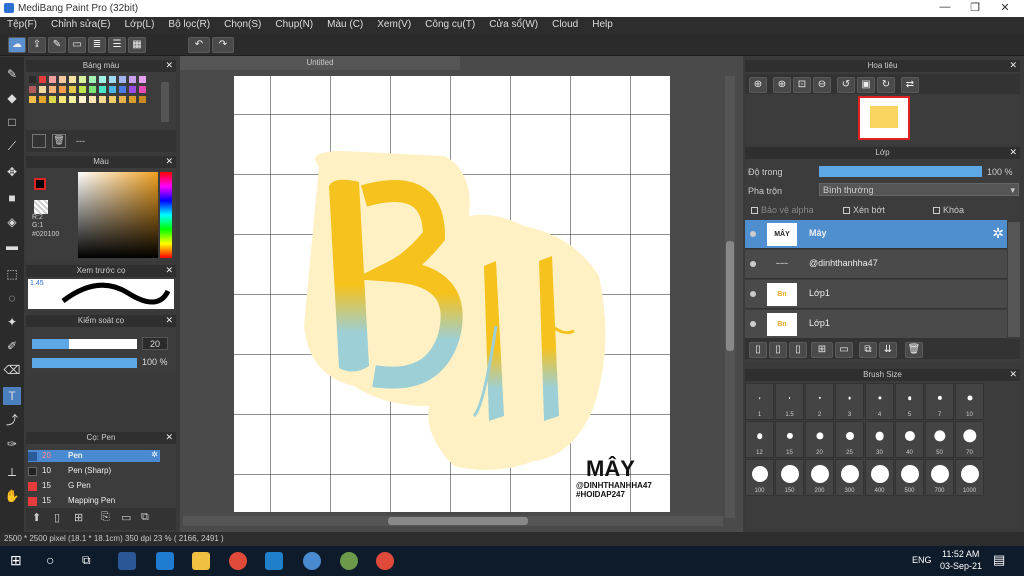 Image resolution: width=1024 pixels, height=576 pixels. What do you see at coordinates (145, 517) in the screenshot?
I see `duplicate-icon: ⧉` at bounding box center [145, 517].